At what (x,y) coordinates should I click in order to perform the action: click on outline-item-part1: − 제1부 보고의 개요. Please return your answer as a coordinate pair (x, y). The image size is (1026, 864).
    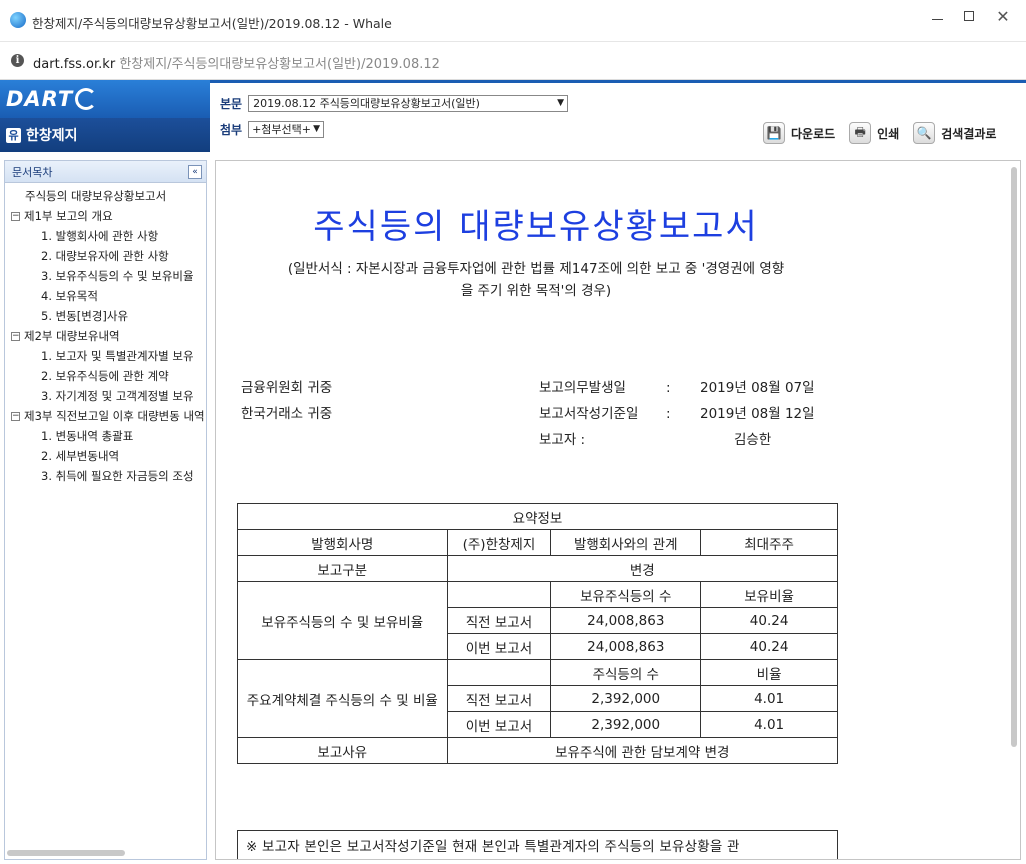
    Looking at the image, I should click on (105, 216).